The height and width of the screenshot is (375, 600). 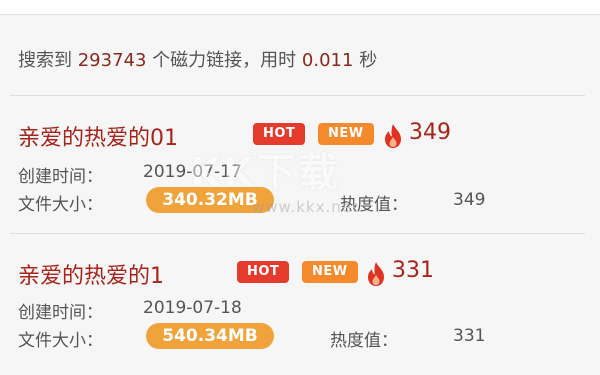 What do you see at coordinates (469, 336) in the screenshot?
I see `heat-value: 331` at bounding box center [469, 336].